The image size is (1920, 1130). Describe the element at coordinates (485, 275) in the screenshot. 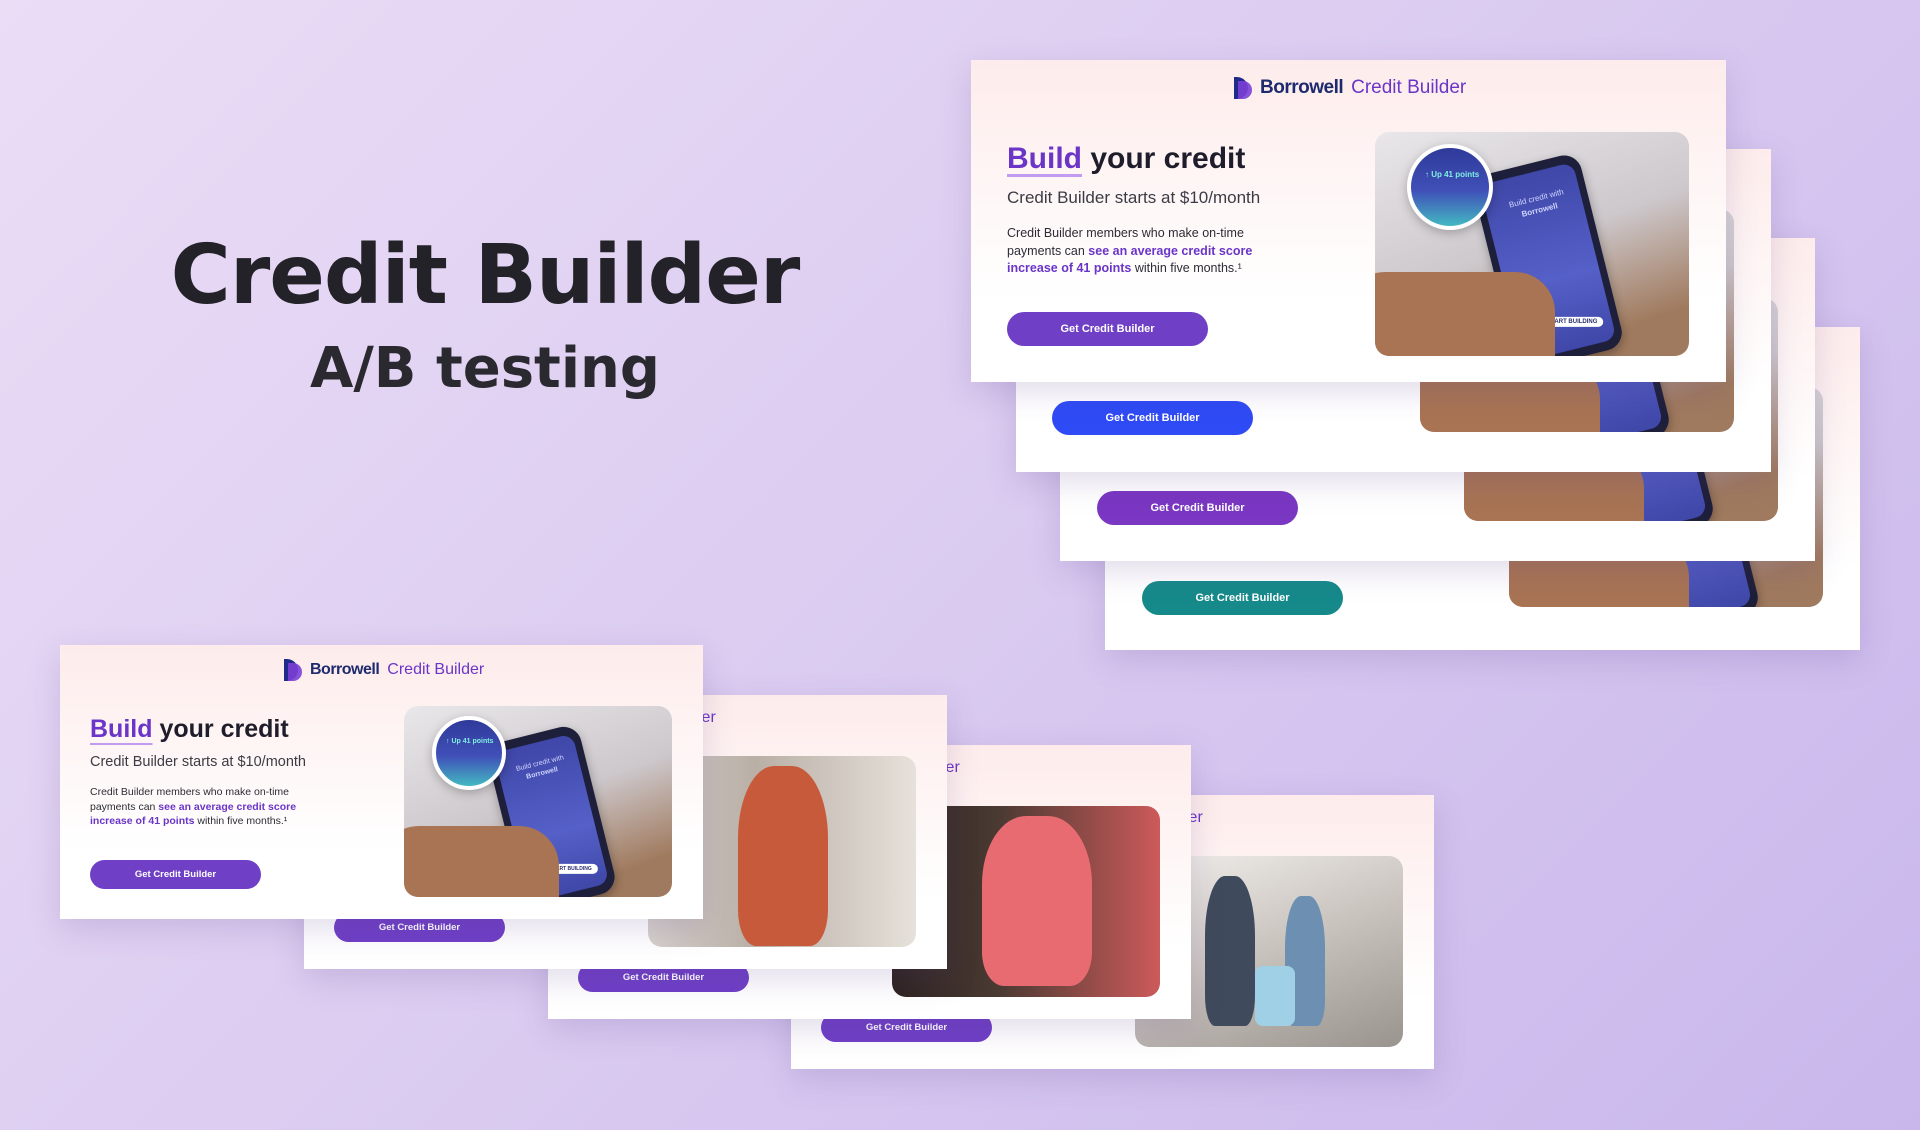

I see `hero-title: Credit Builder` at that location.